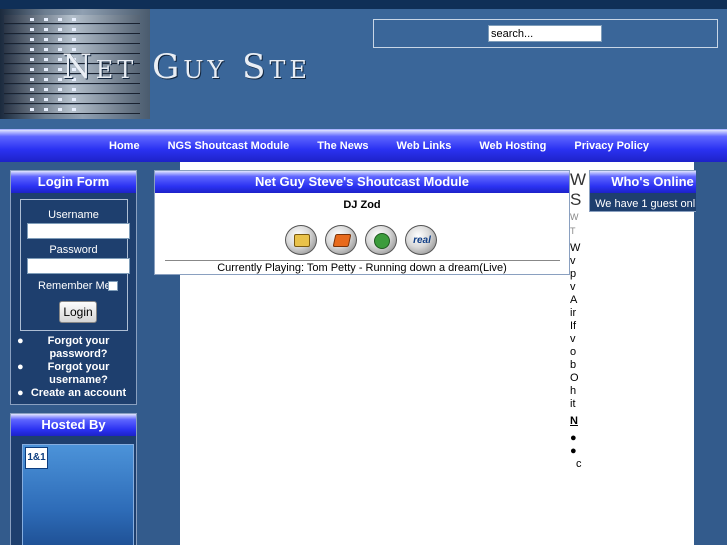 This screenshot has width=727, height=545. What do you see at coordinates (711, 353) in the screenshot?
I see `right-strip` at bounding box center [711, 353].